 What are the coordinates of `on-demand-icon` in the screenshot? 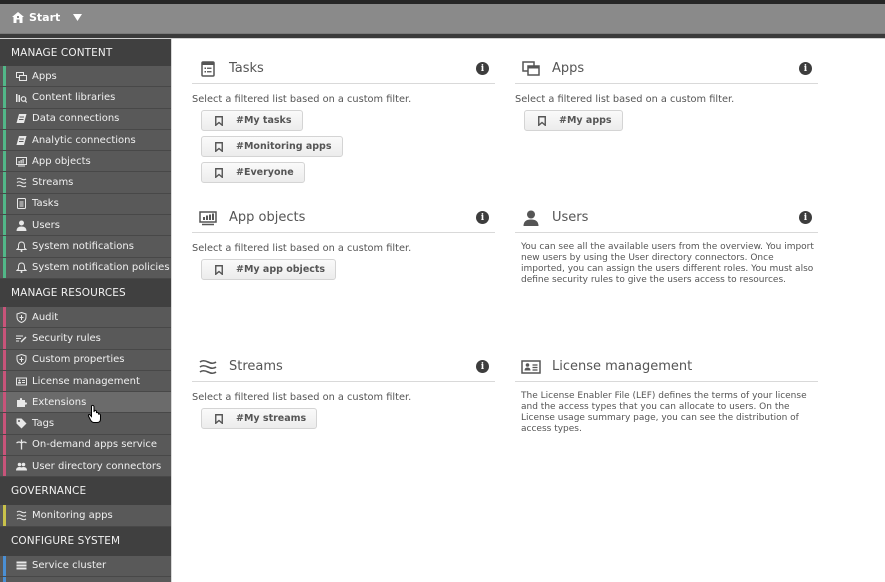 It's located at (21, 444).